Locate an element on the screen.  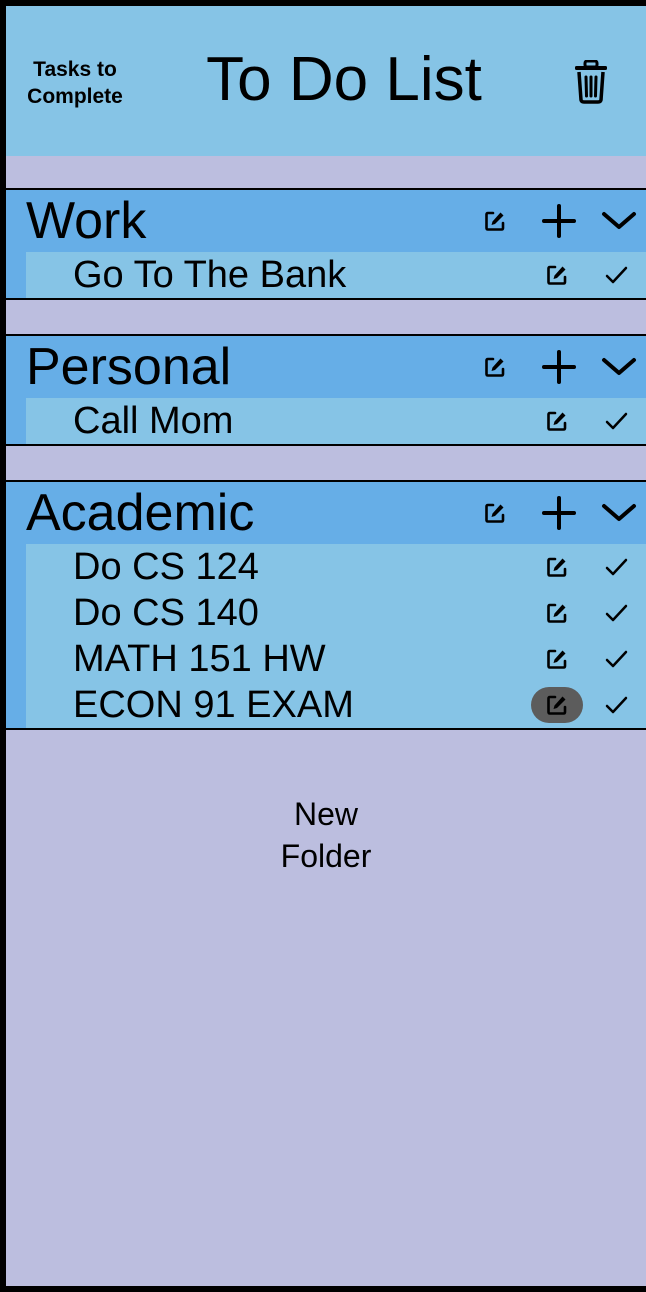
folder-personal: Personal Call Mom is located at coordinates (326, 390).